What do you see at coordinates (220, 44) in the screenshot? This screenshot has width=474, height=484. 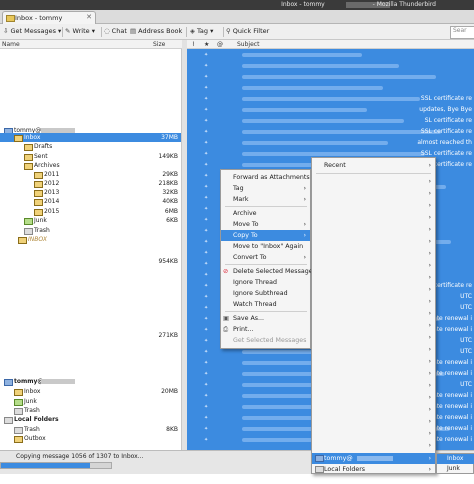 I see `attachment-column-icon: @` at bounding box center [220, 44].